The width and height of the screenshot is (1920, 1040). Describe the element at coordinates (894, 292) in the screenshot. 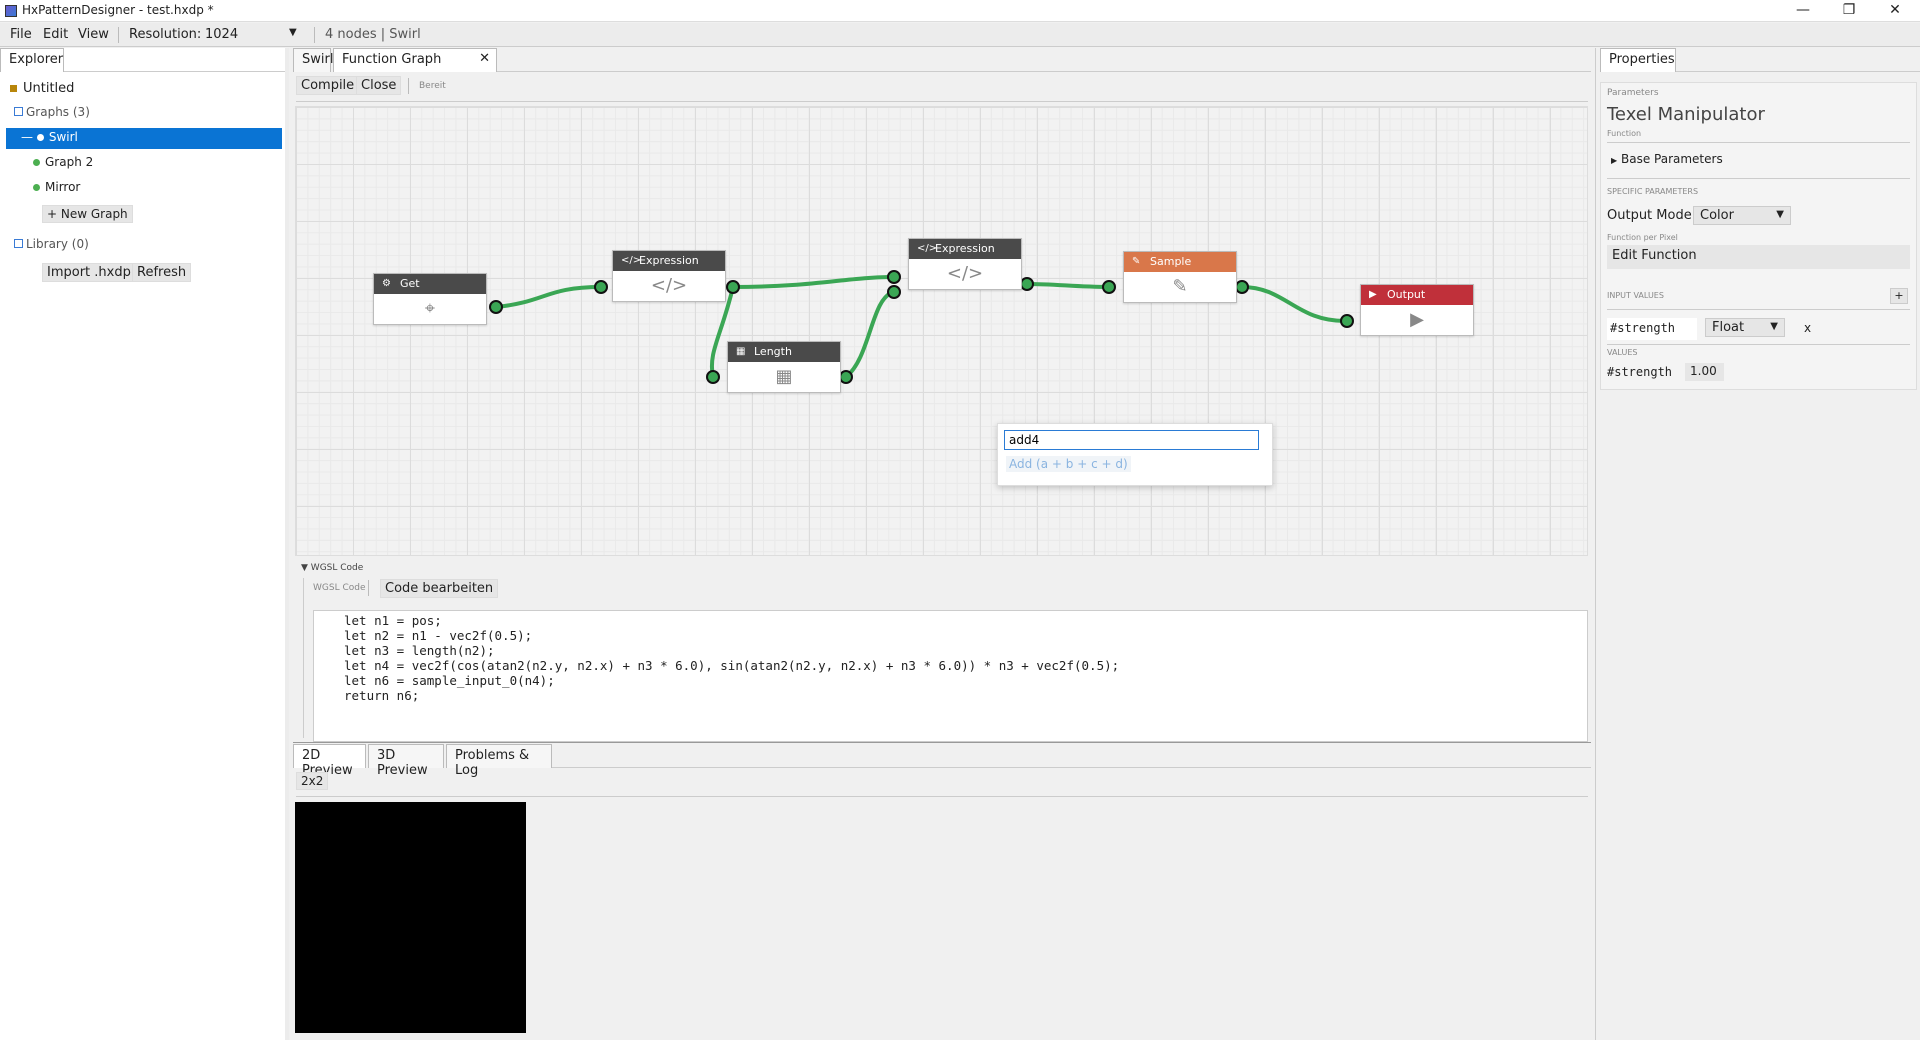

I see `port-in-expr2-b` at that location.